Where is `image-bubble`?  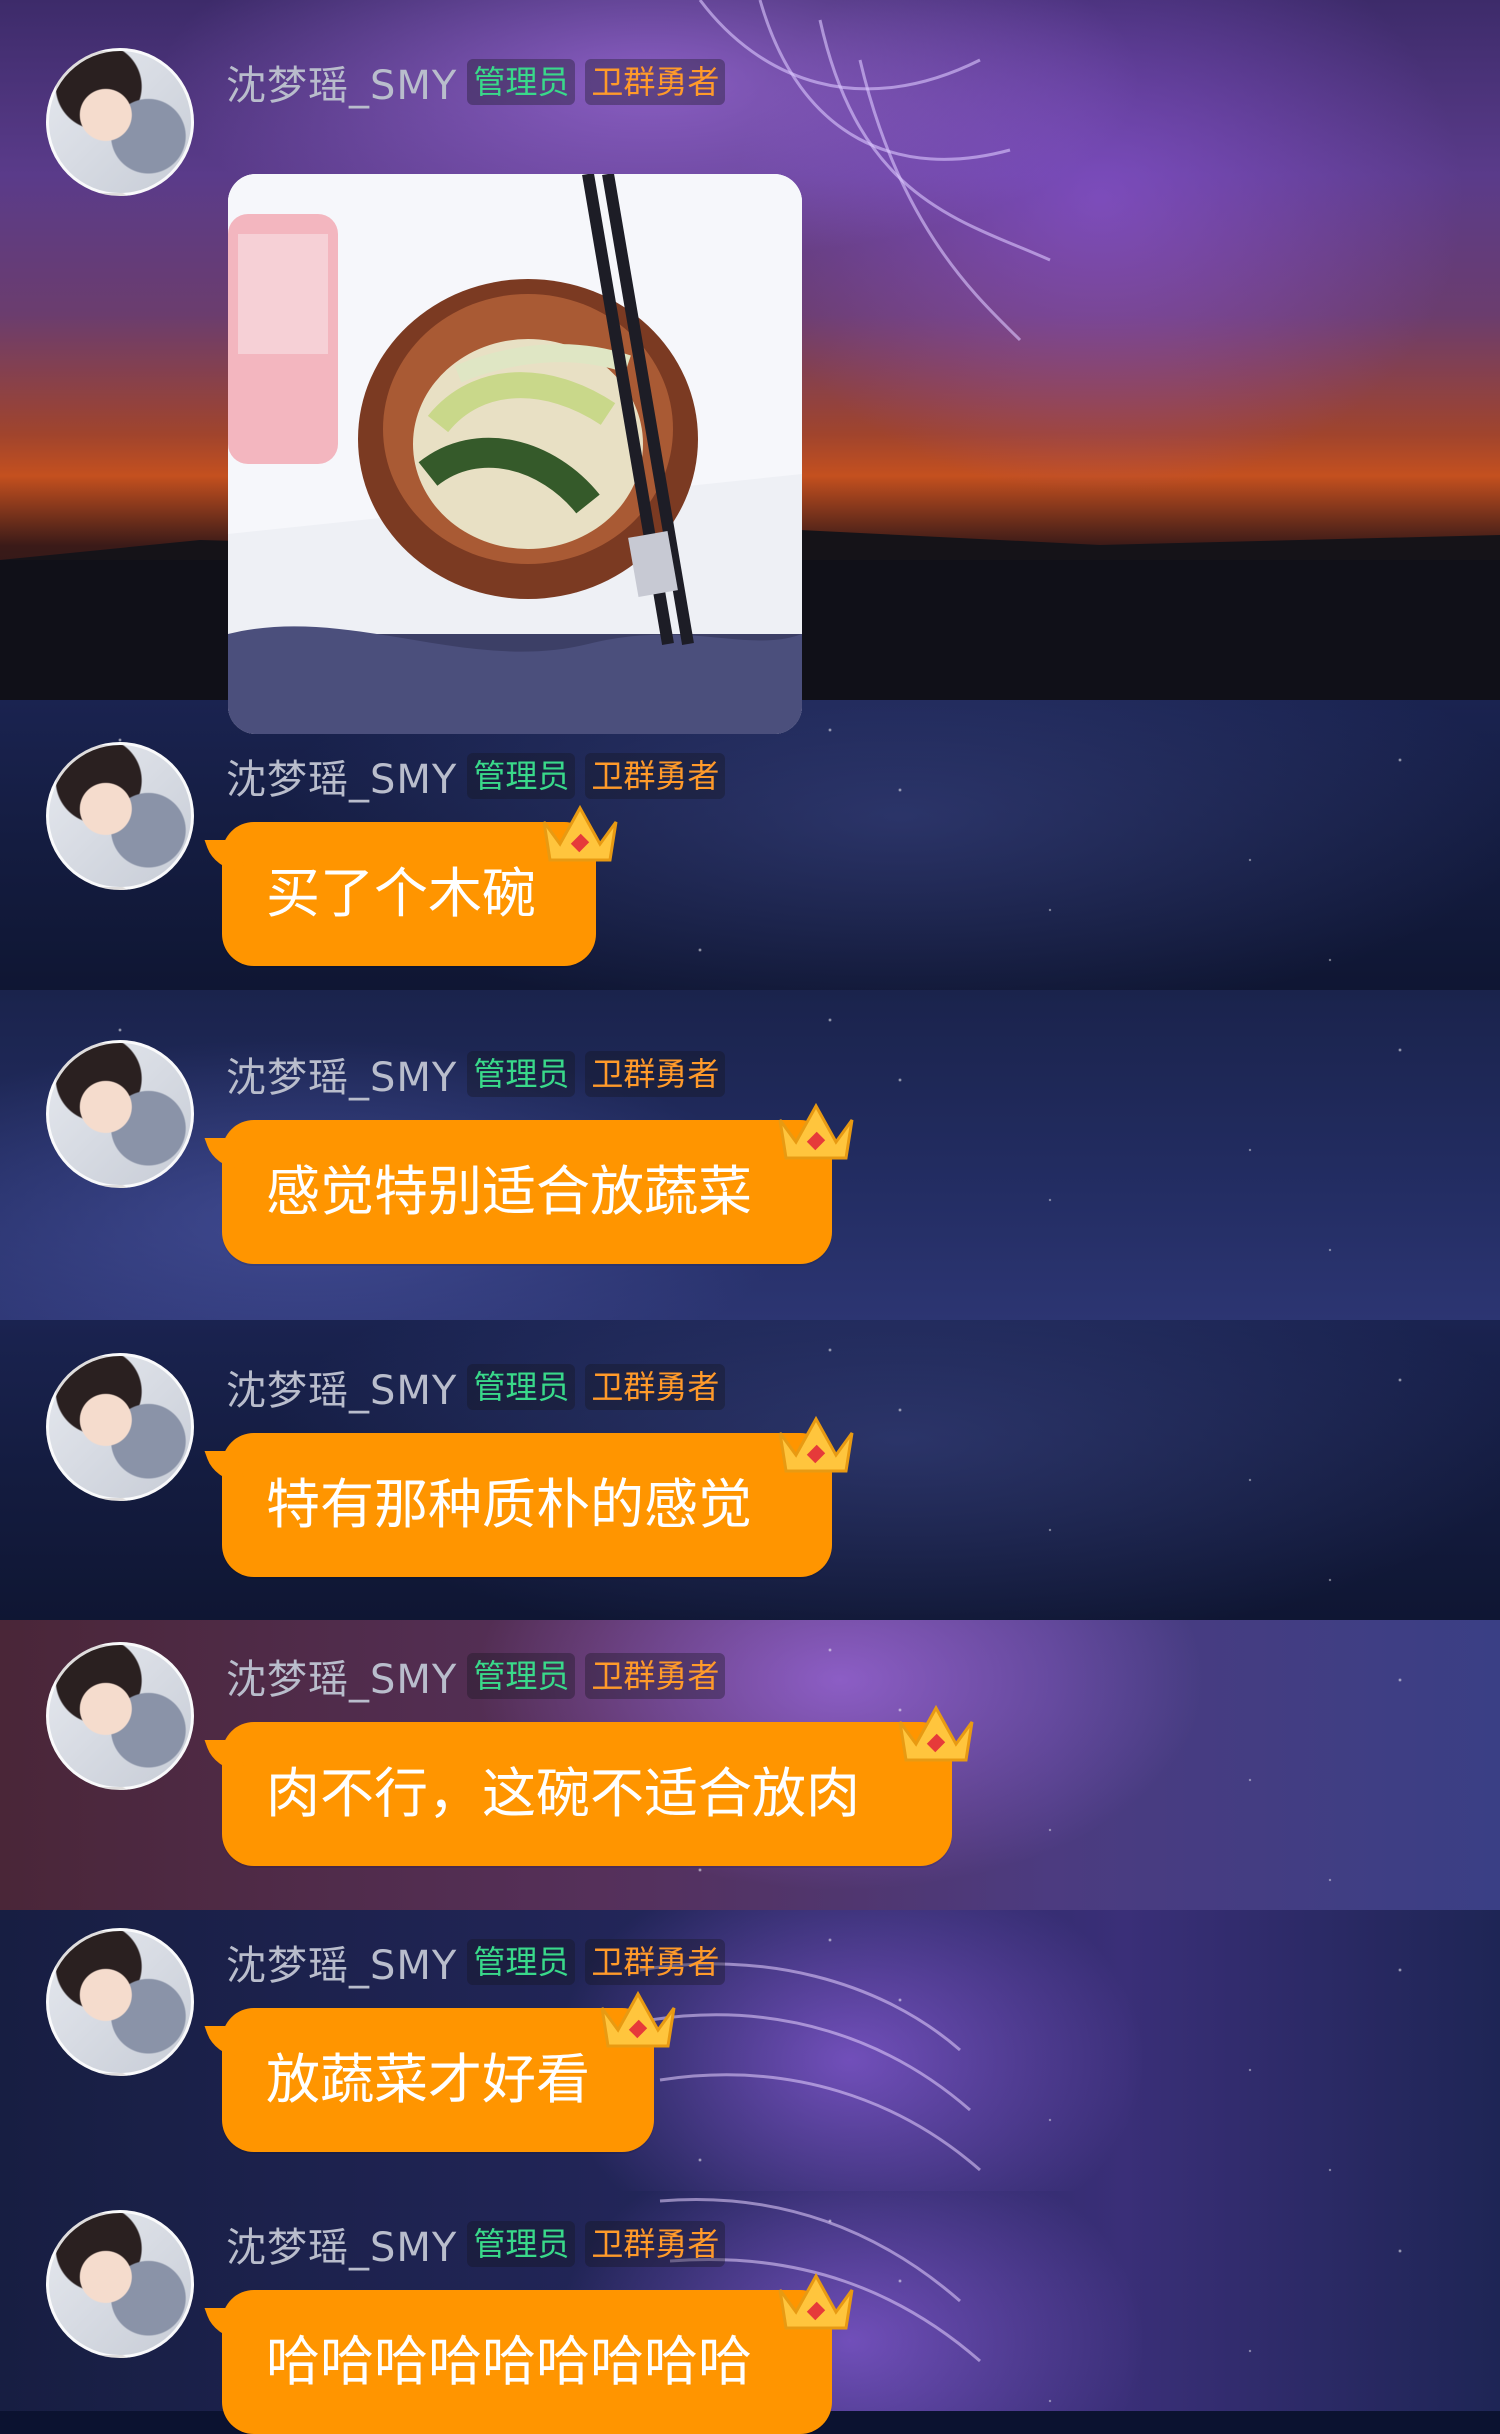 image-bubble is located at coordinates (515, 454).